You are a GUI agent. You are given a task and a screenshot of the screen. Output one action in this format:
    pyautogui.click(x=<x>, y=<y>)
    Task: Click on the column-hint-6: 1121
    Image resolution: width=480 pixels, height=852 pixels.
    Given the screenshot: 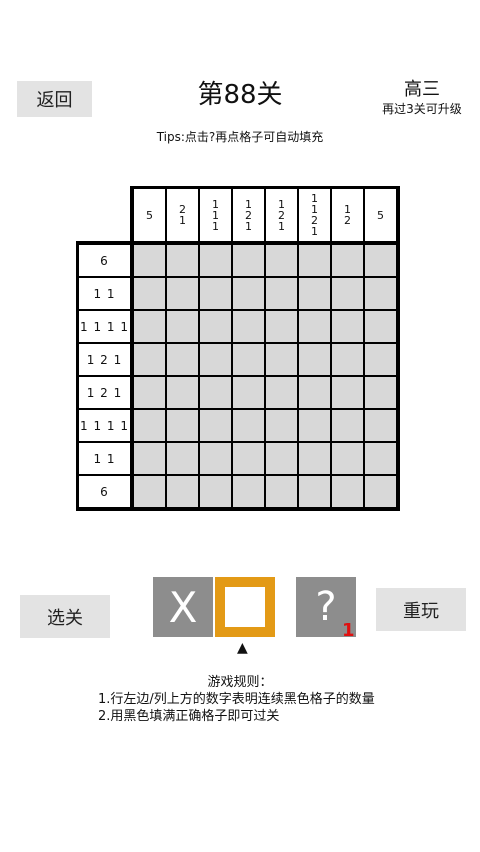 What is the action you would take?
    pyautogui.click(x=314, y=215)
    